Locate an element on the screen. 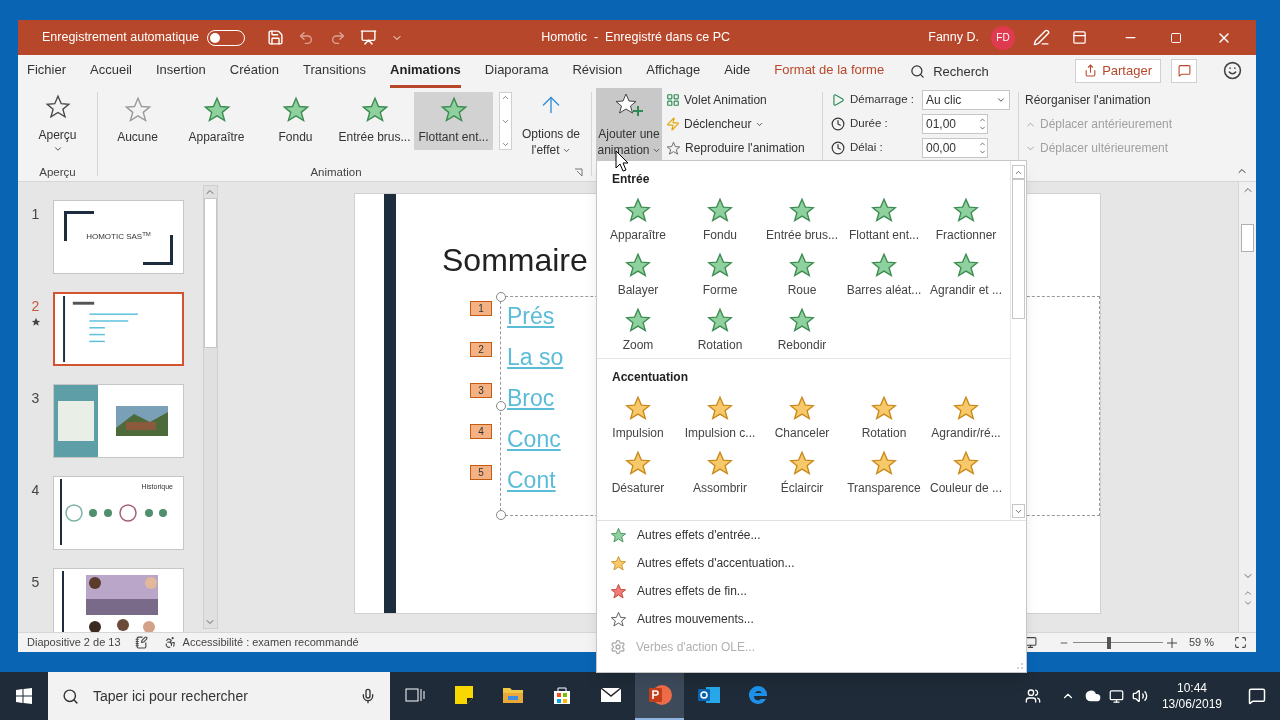 This screenshot has height=720, width=1280. slide-number: 2 is located at coordinates (35, 306).